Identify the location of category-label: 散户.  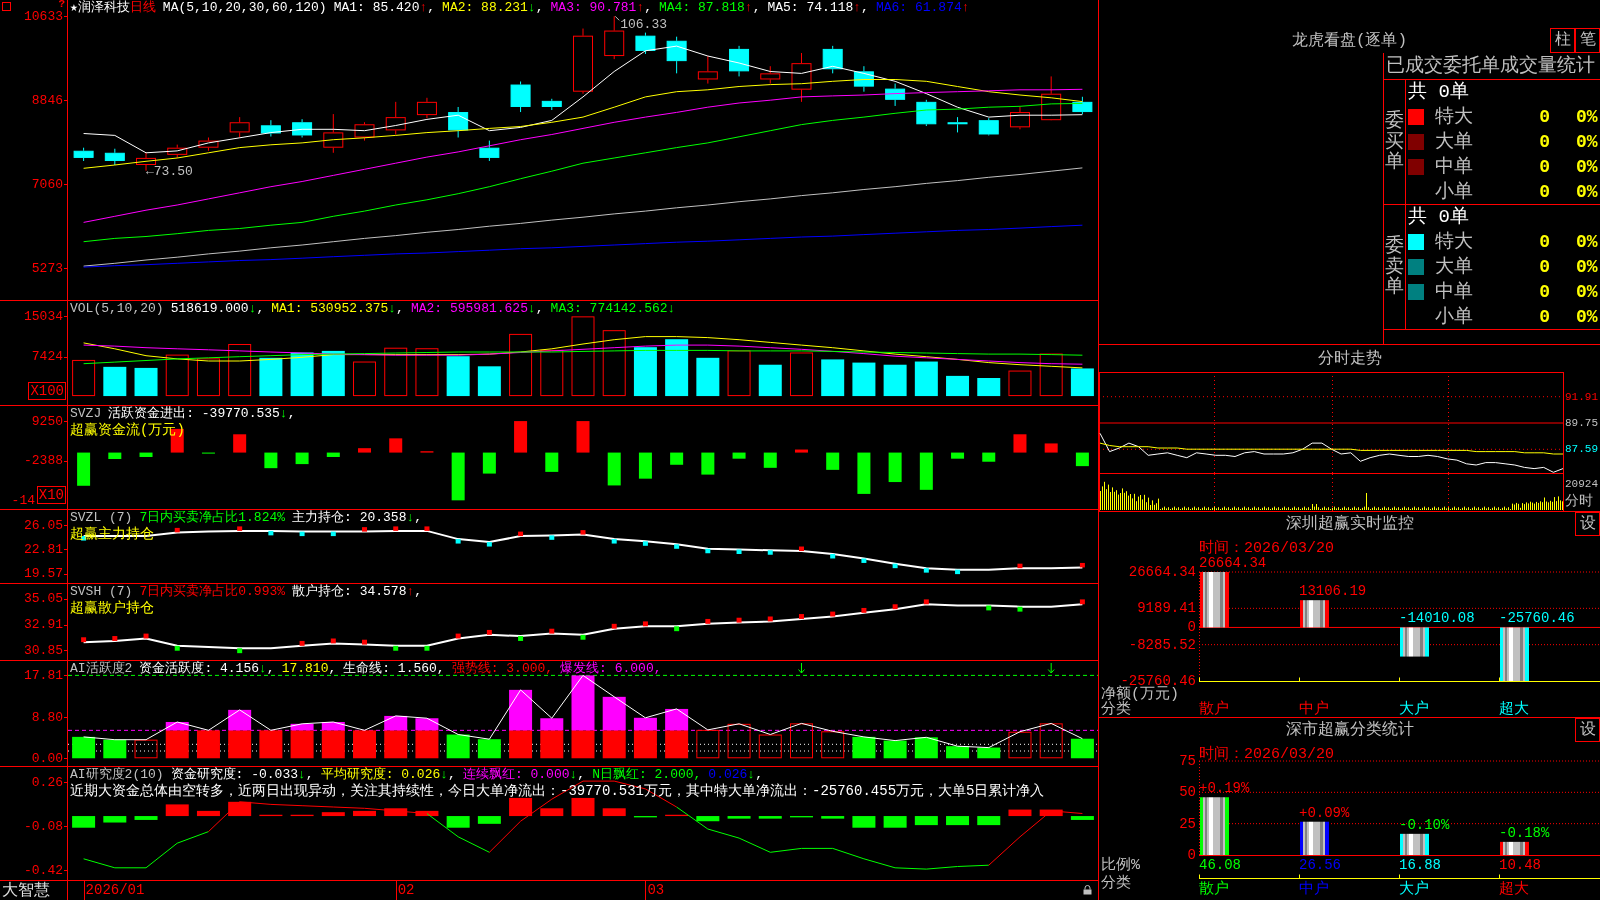
(1214, 889).